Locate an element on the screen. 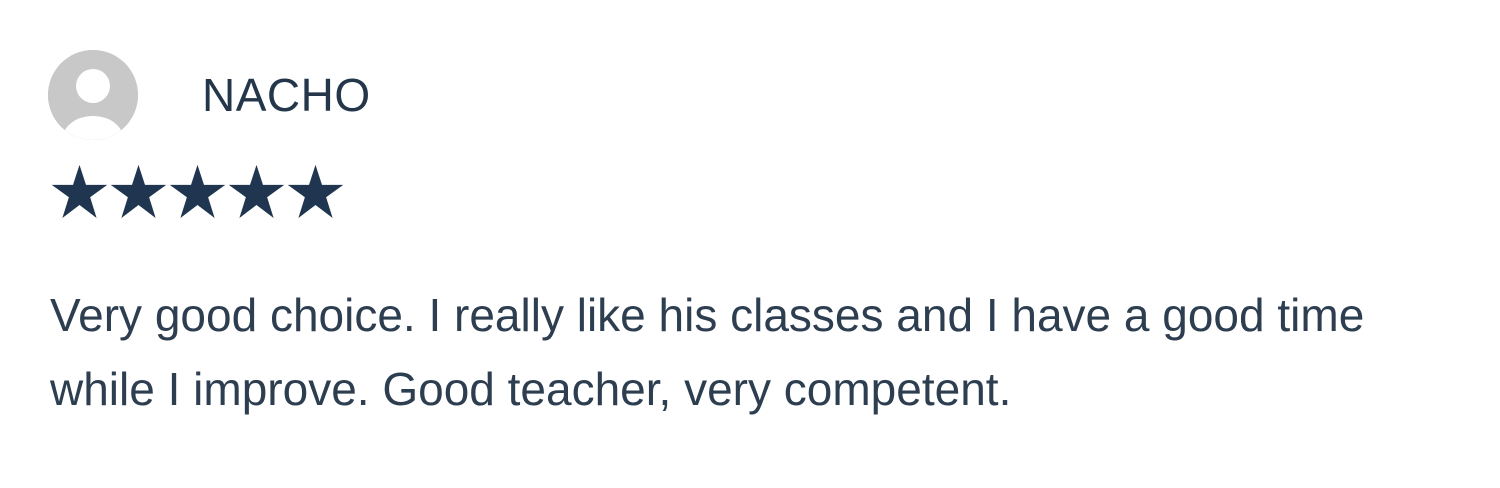  reviewer-name: NACHO is located at coordinates (286, 95).